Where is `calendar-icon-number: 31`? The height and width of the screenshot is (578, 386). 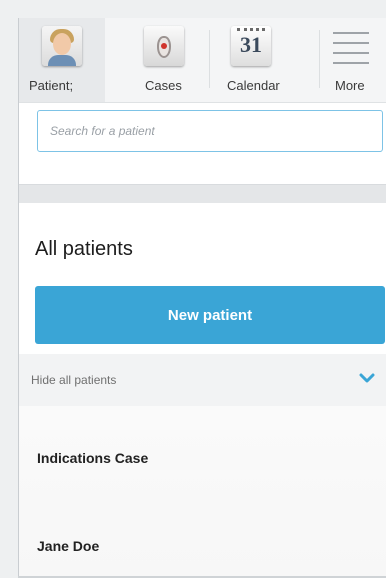
calendar-icon-number: 31 is located at coordinates (251, 44).